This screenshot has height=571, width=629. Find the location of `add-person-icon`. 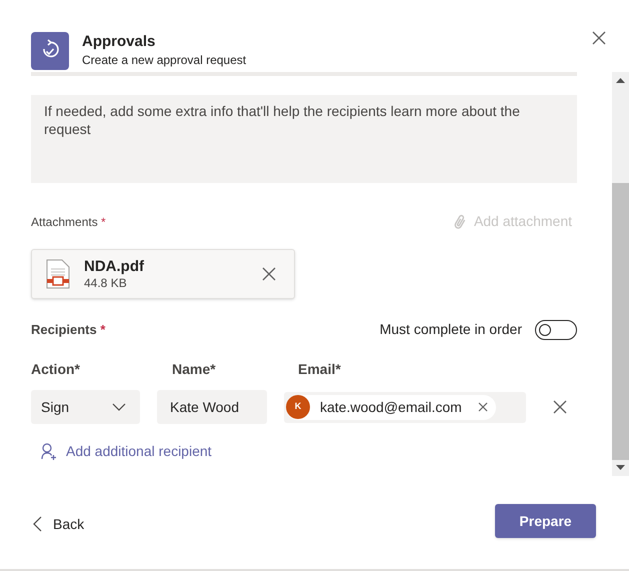

add-person-icon is located at coordinates (49, 451).